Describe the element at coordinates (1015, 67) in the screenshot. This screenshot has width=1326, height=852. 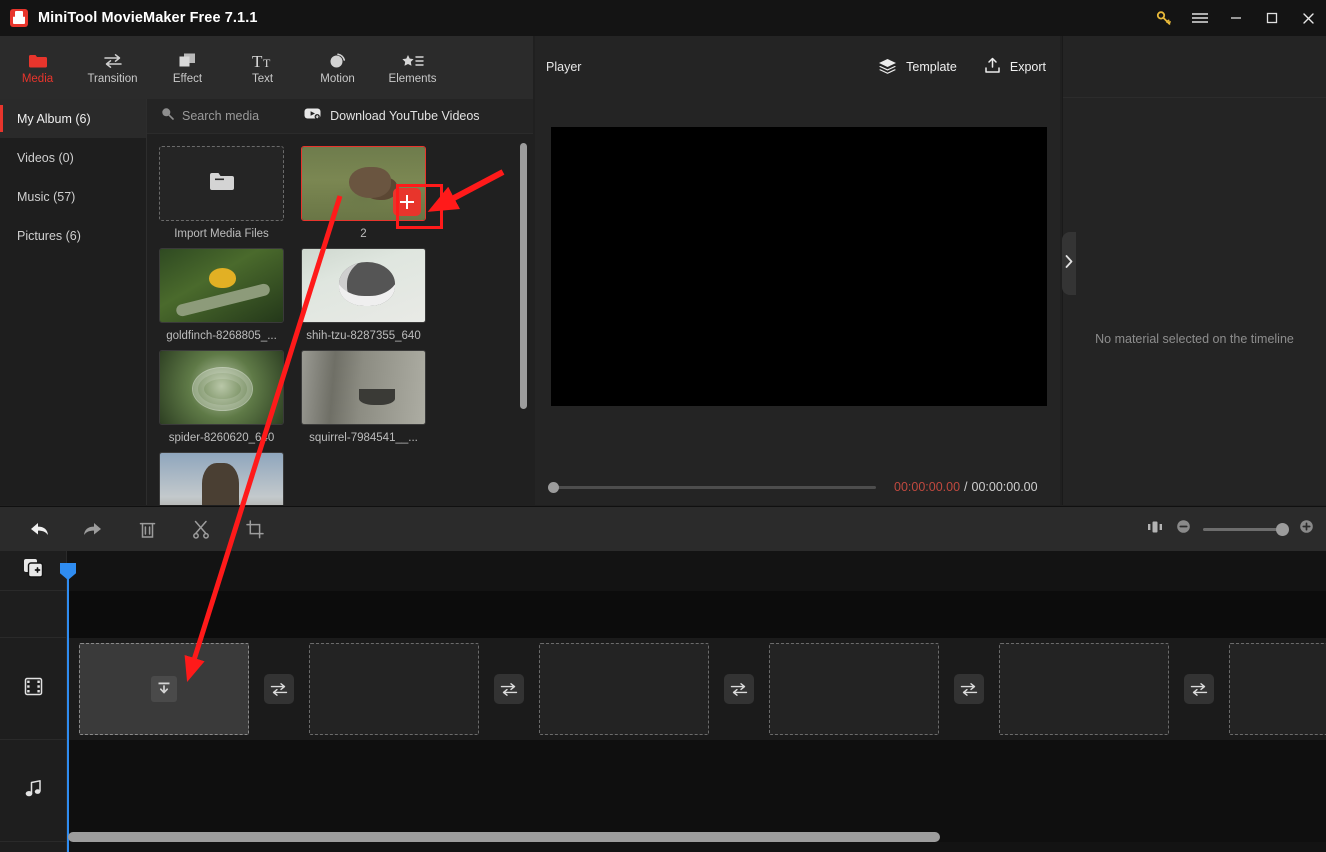
I see `export-button: Export` at that location.